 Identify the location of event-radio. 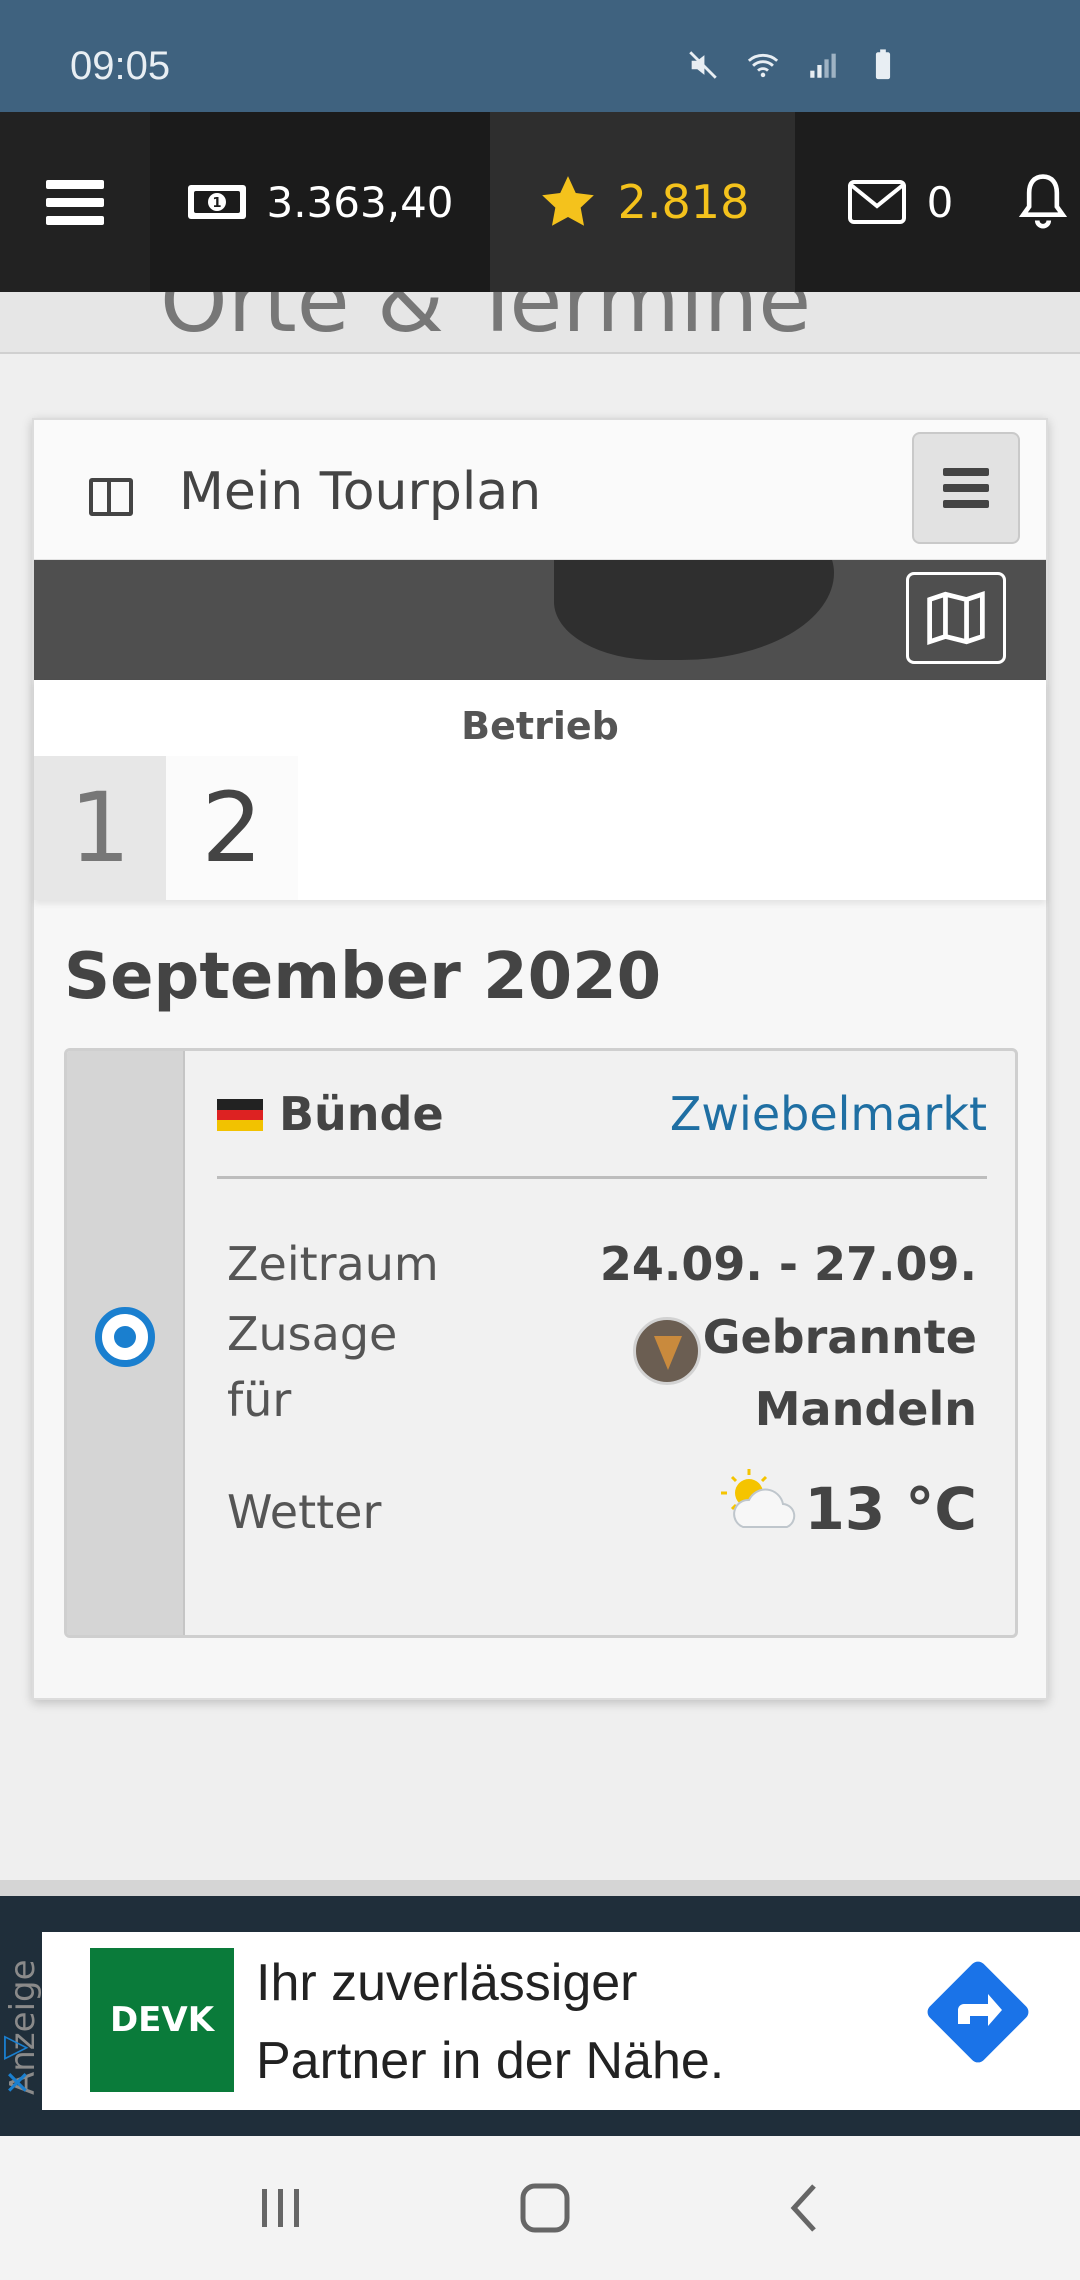
(125, 1337).